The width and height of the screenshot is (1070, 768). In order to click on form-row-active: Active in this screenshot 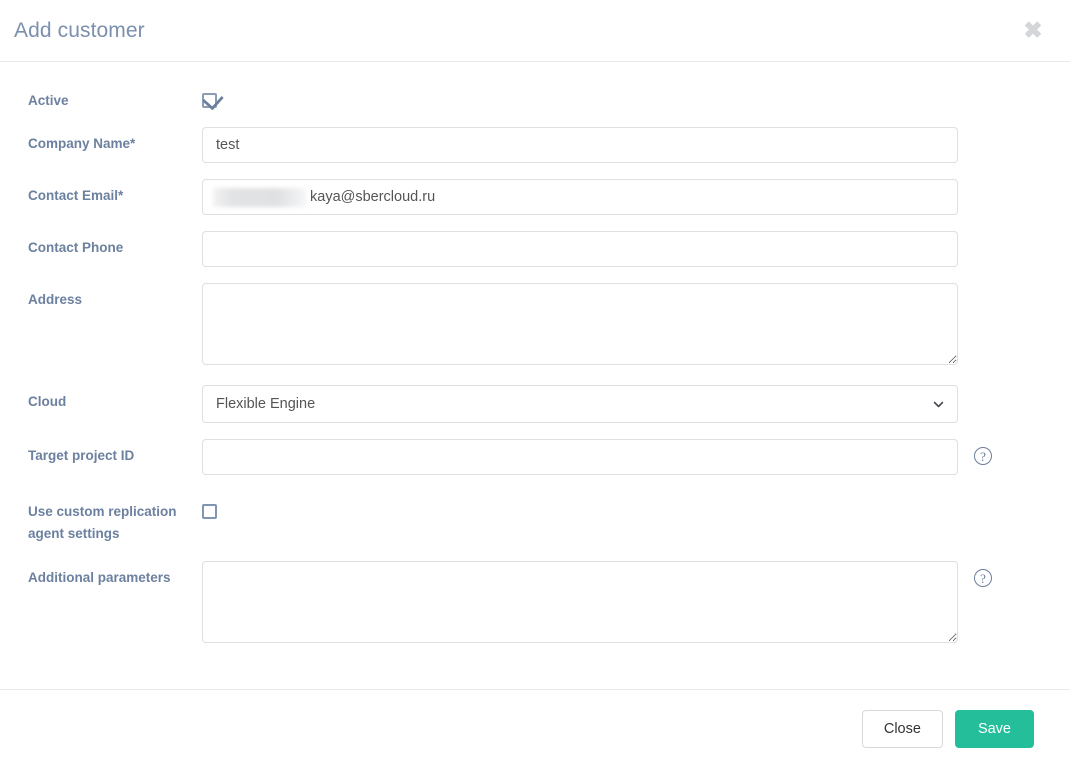, I will do `click(535, 98)`.